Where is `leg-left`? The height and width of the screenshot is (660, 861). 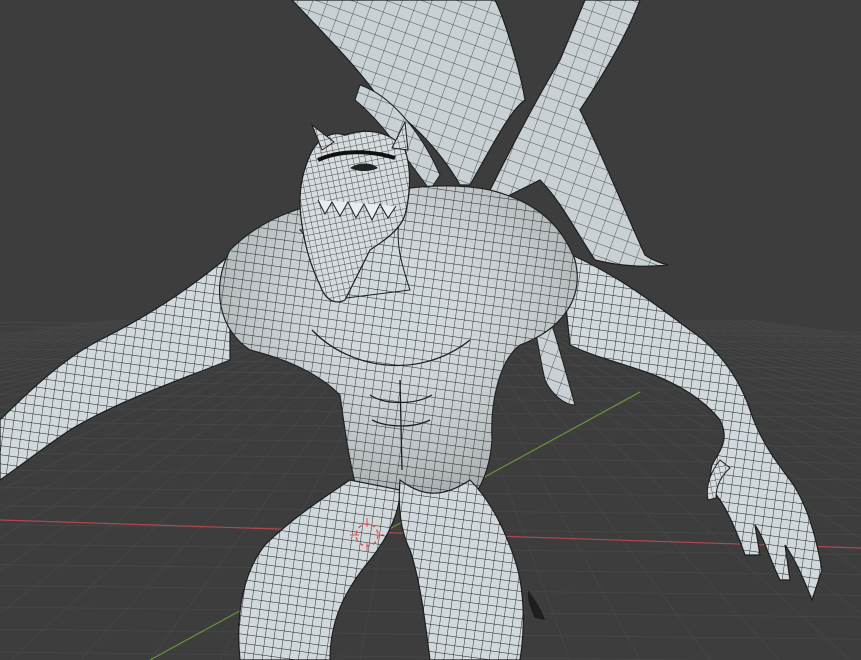
leg-left is located at coordinates (319, 569).